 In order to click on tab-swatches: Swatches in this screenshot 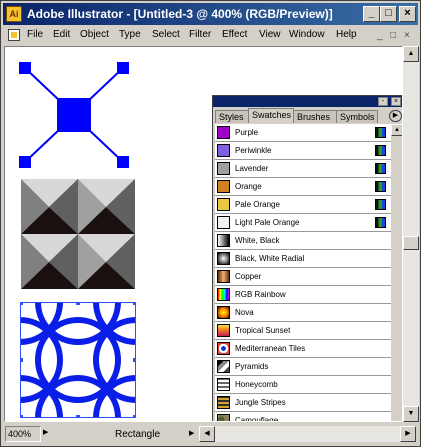, I will do `click(271, 115)`.